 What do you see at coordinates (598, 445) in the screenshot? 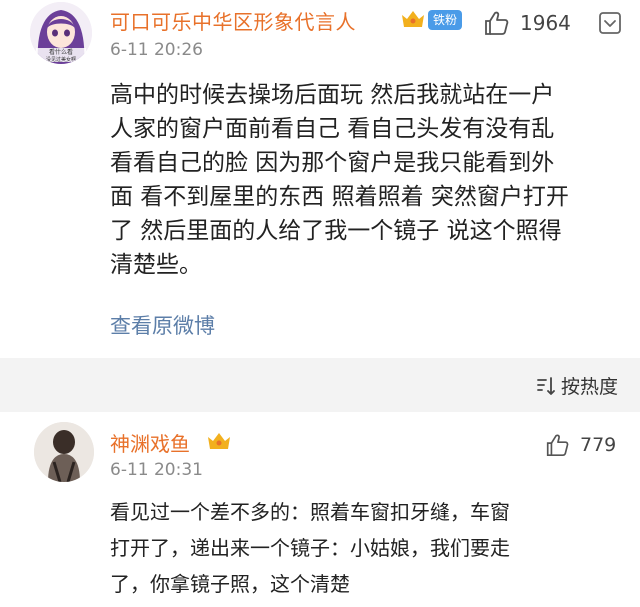
I see `comment-like-count: 779` at bounding box center [598, 445].